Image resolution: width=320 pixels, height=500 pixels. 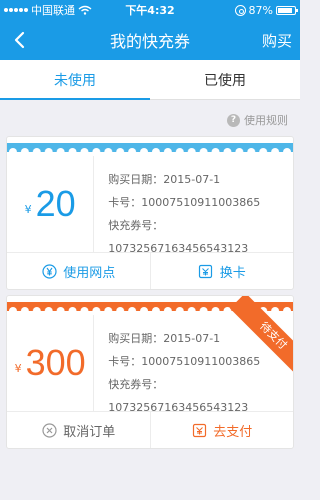 What do you see at coordinates (150, 147) in the screenshot?
I see `card-scallop-top` at bounding box center [150, 147].